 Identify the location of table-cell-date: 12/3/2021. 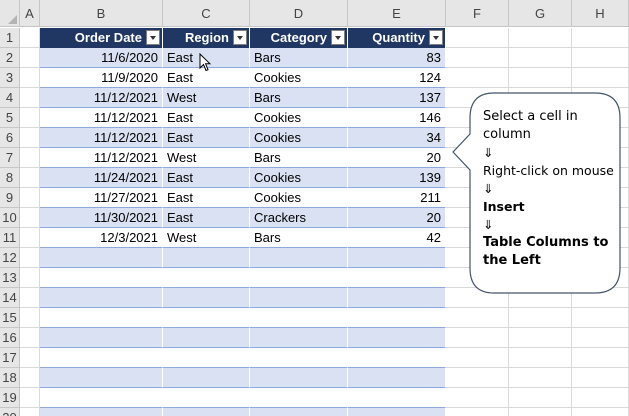
(101, 238).